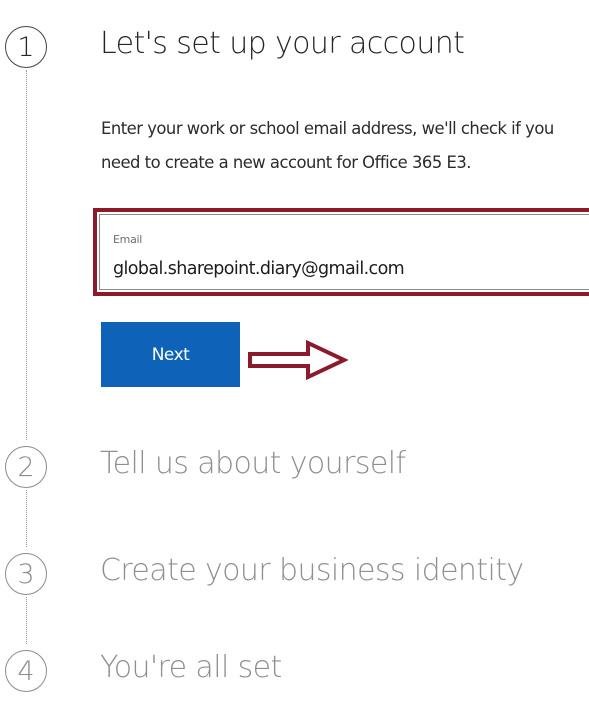 The width and height of the screenshot is (589, 704). Describe the element at coordinates (26, 574) in the screenshot. I see `step-number-3: 3` at that location.